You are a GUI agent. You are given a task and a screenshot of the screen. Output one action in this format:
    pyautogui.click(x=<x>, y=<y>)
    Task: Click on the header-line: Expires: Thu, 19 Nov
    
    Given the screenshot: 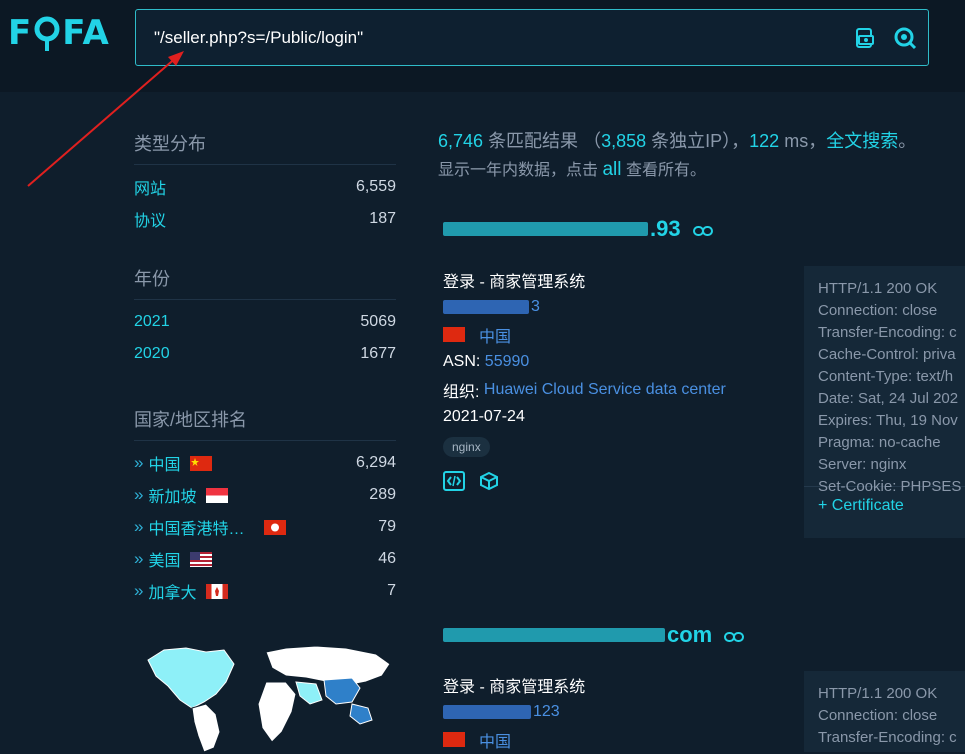 What is the action you would take?
    pyautogui.click(x=888, y=420)
    